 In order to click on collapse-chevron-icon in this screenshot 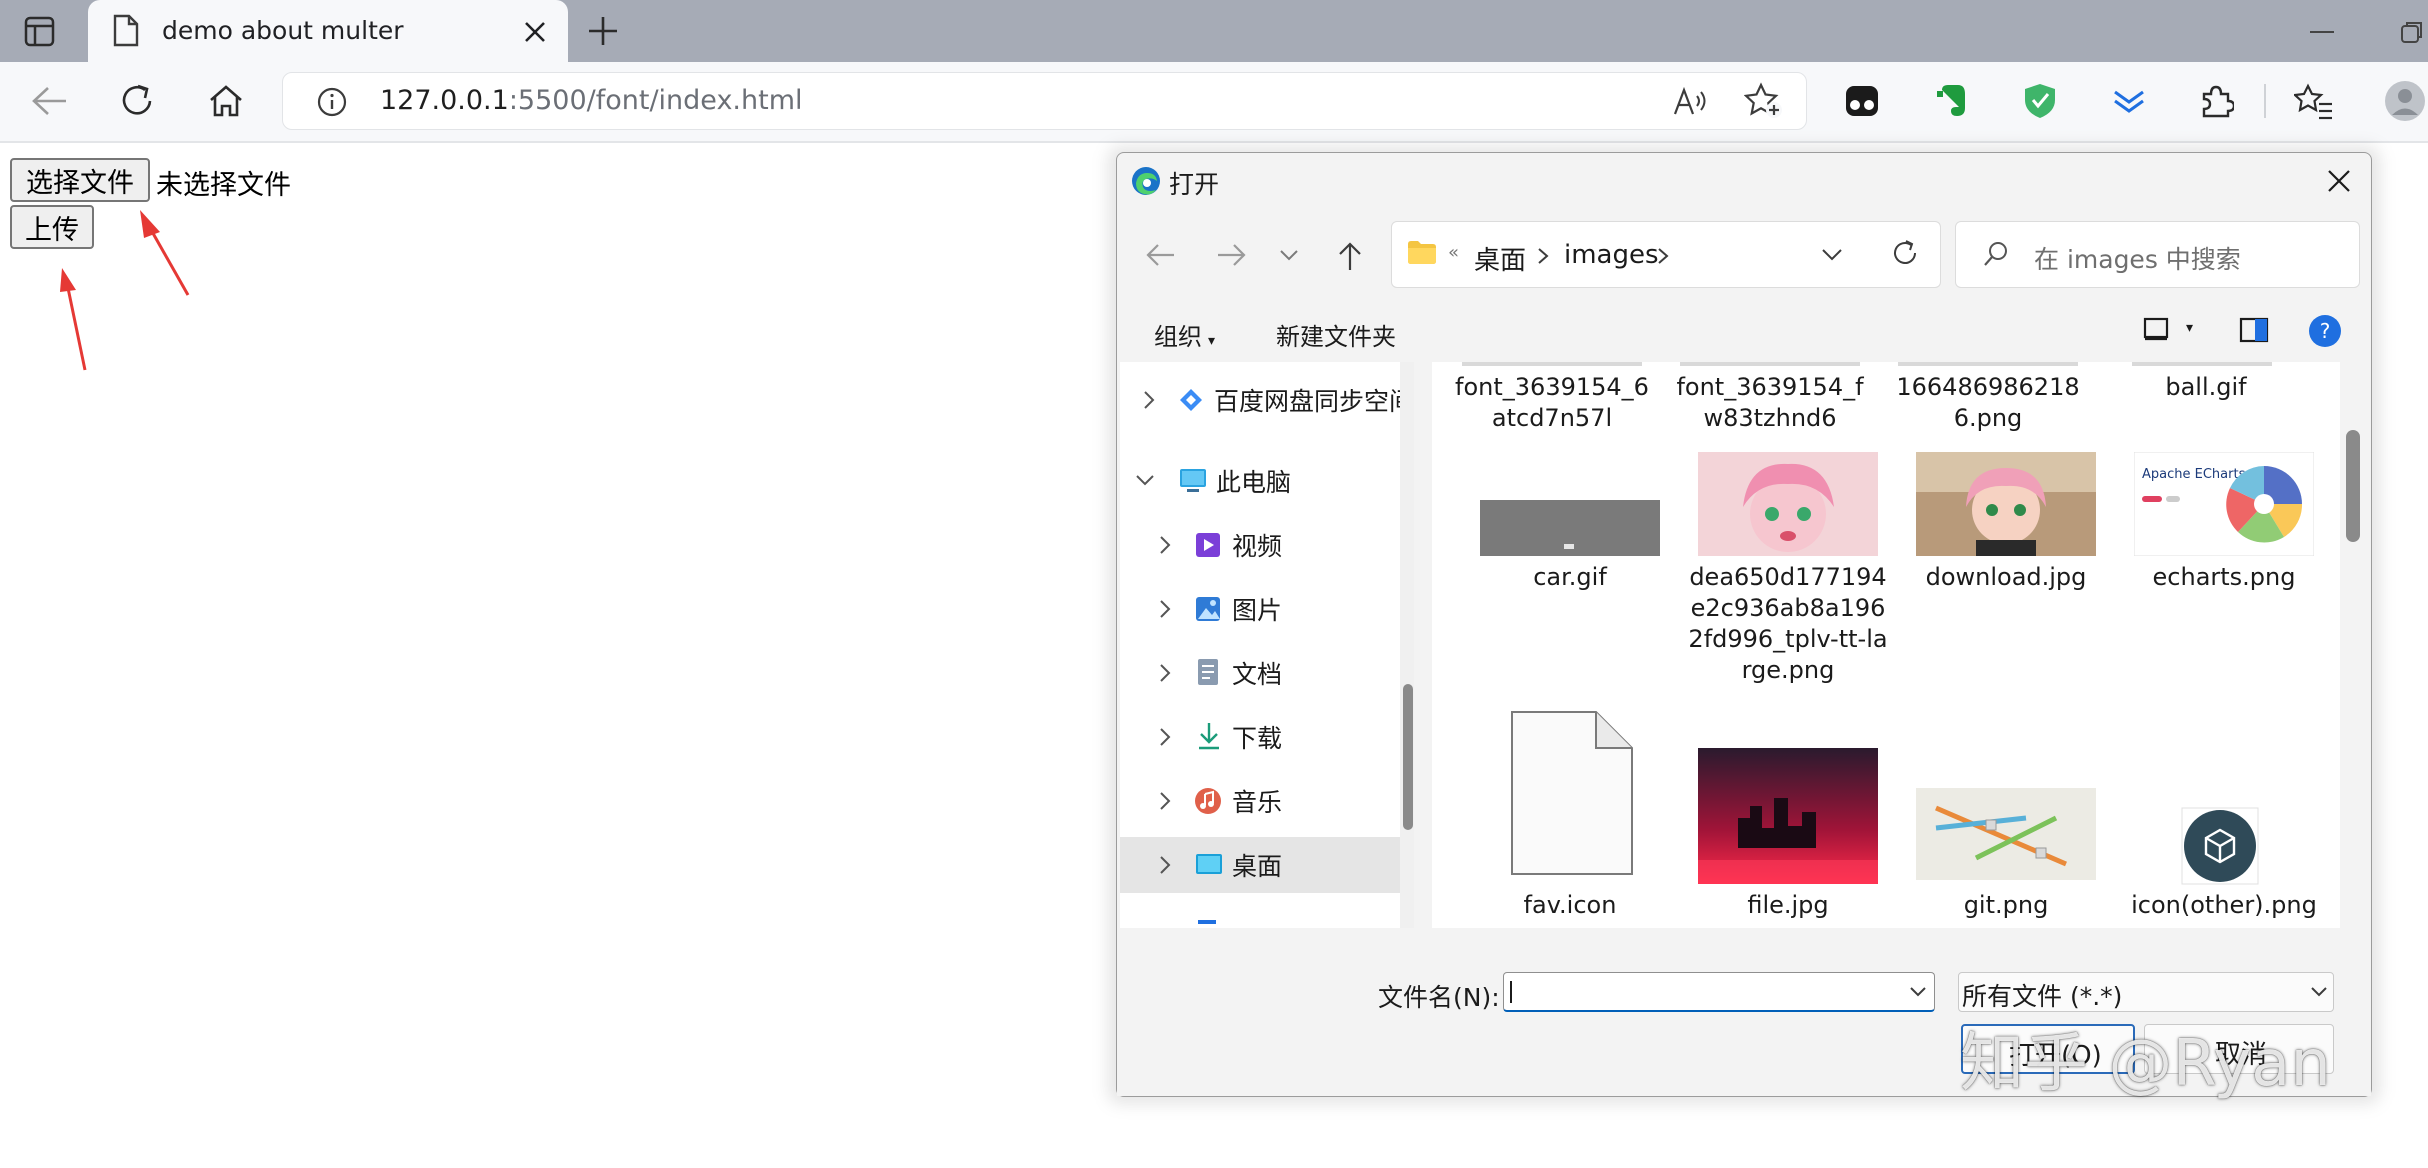, I will do `click(1145, 480)`.